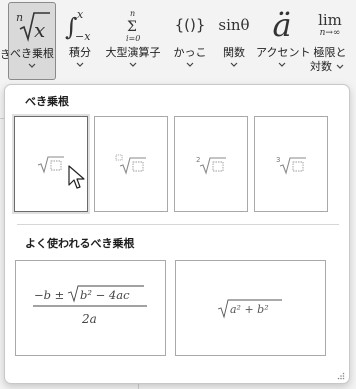 This screenshot has width=356, height=389. I want to click on svg-text: Σ, so click(132, 27).